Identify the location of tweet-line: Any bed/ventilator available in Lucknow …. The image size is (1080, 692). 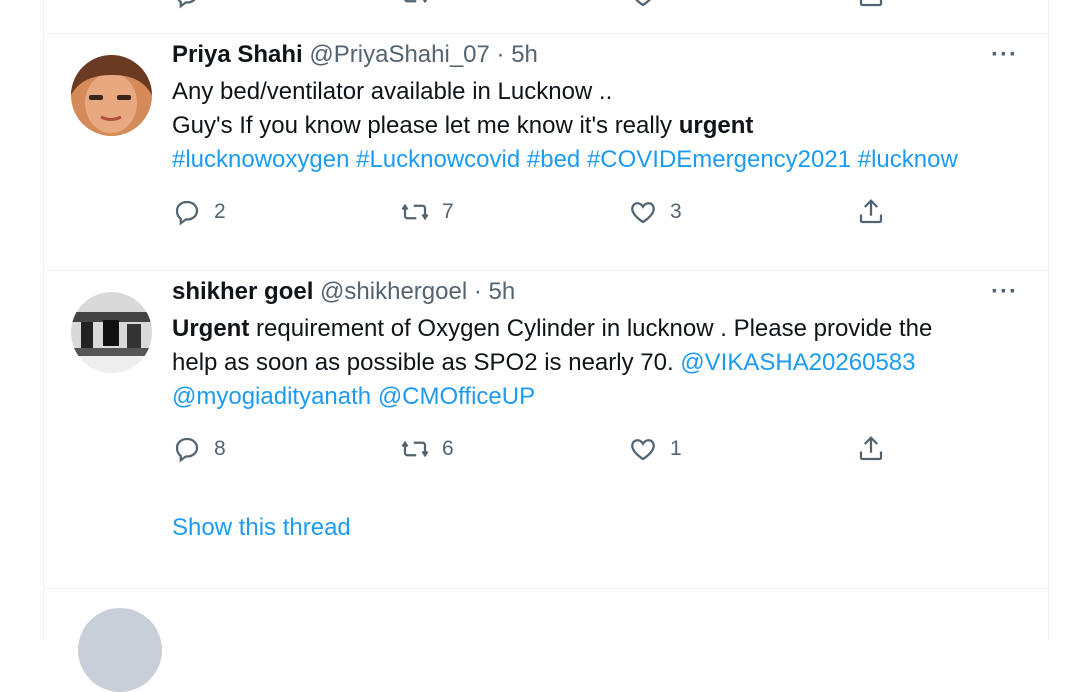
(392, 91).